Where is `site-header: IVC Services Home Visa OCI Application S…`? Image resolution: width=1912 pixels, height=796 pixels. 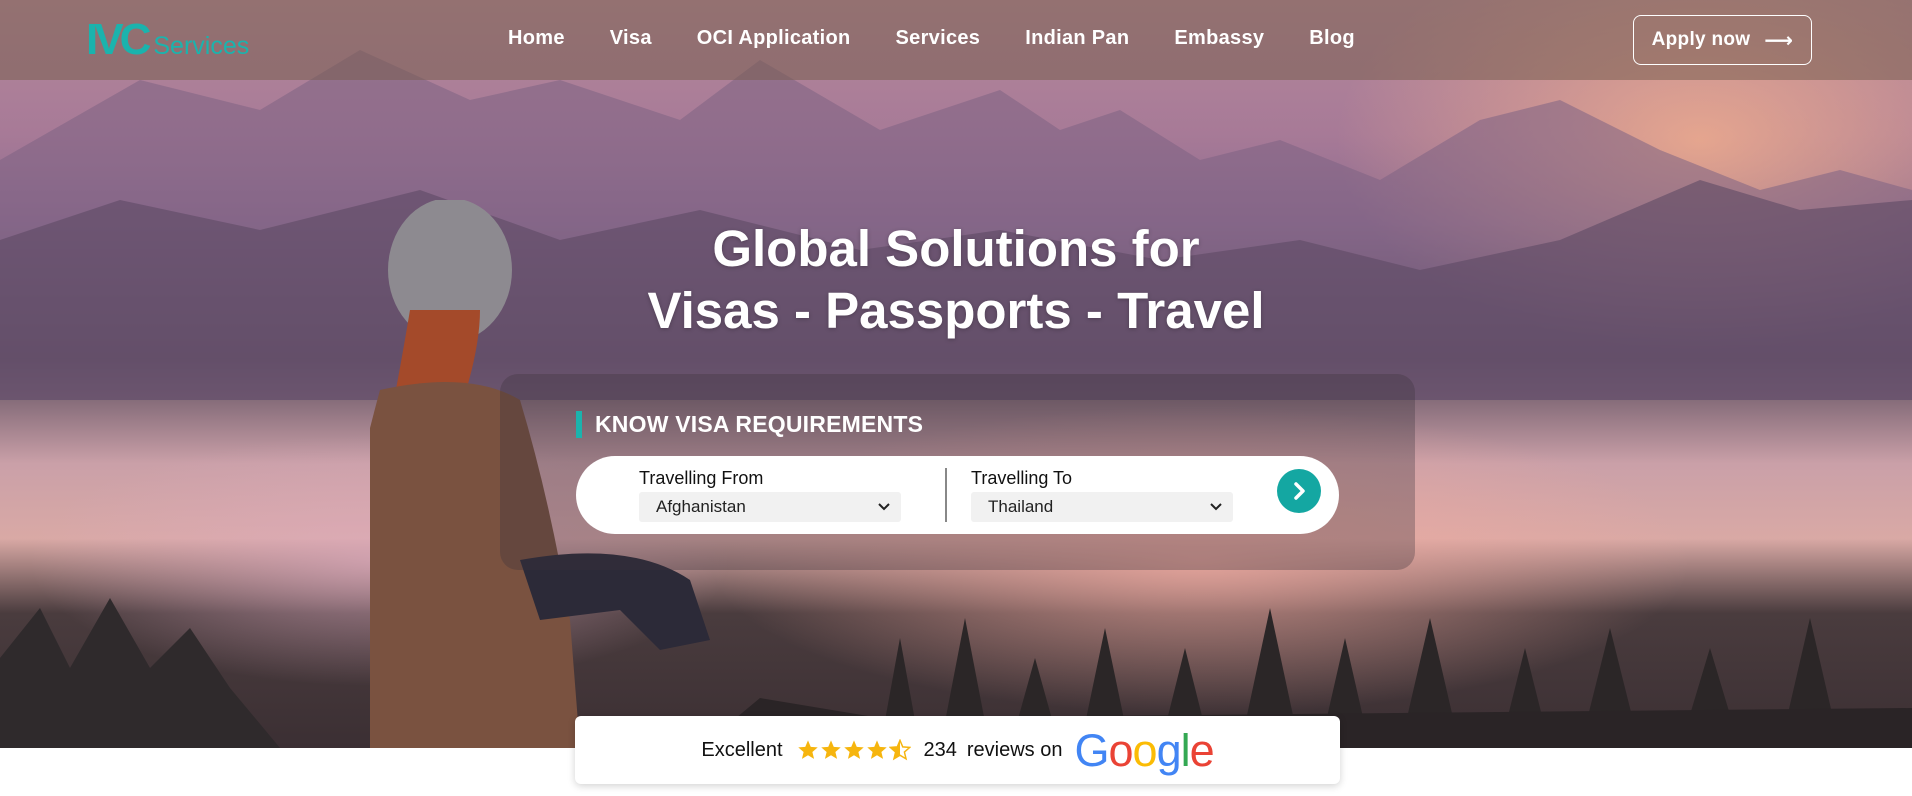 site-header: IVC Services Home Visa OCI Application S… is located at coordinates (956, 40).